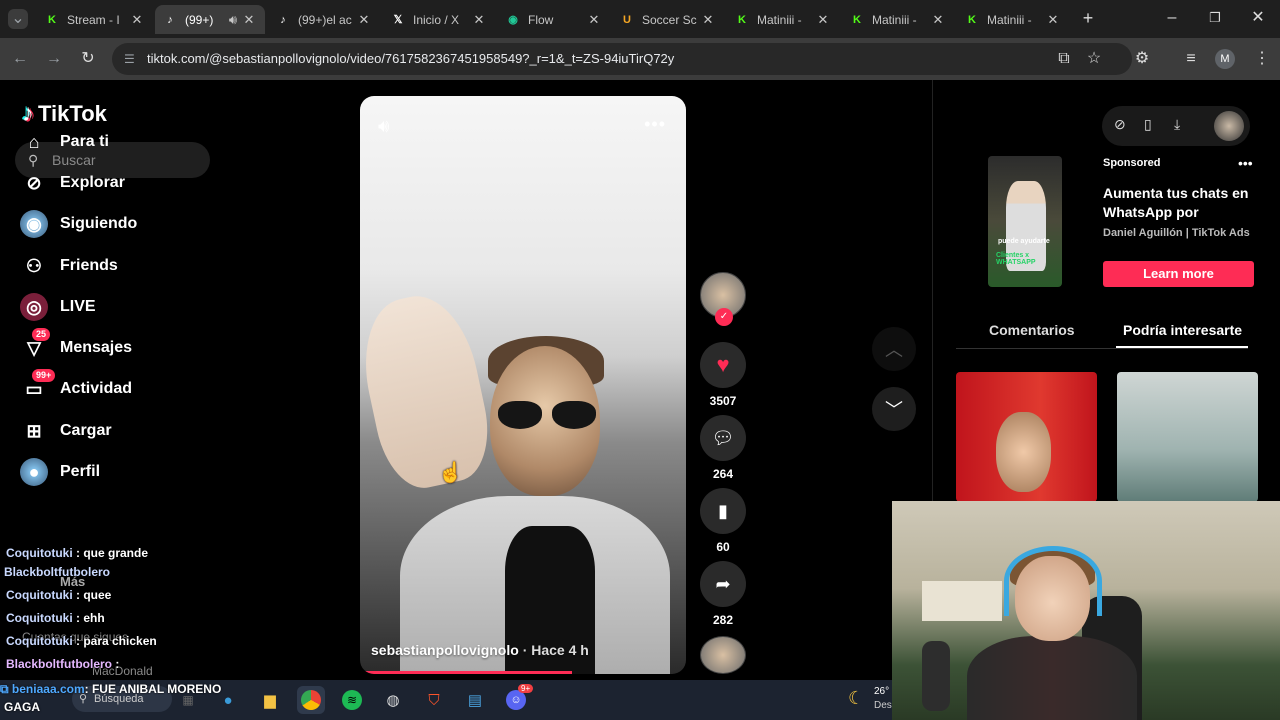 Image resolution: width=1280 pixels, height=720 pixels. Describe the element at coordinates (869, 700) in the screenshot. I see `weather-widget: ☾ 26° Des` at that location.